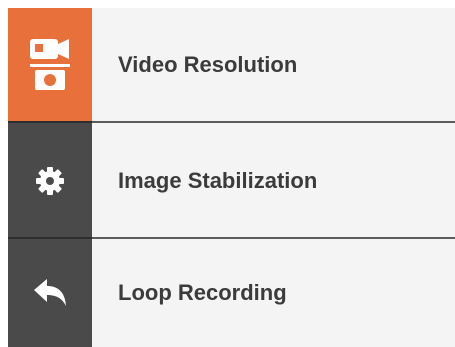  Describe the element at coordinates (202, 292) in the screenshot. I see `menu-item-label: Loop Recording` at that location.